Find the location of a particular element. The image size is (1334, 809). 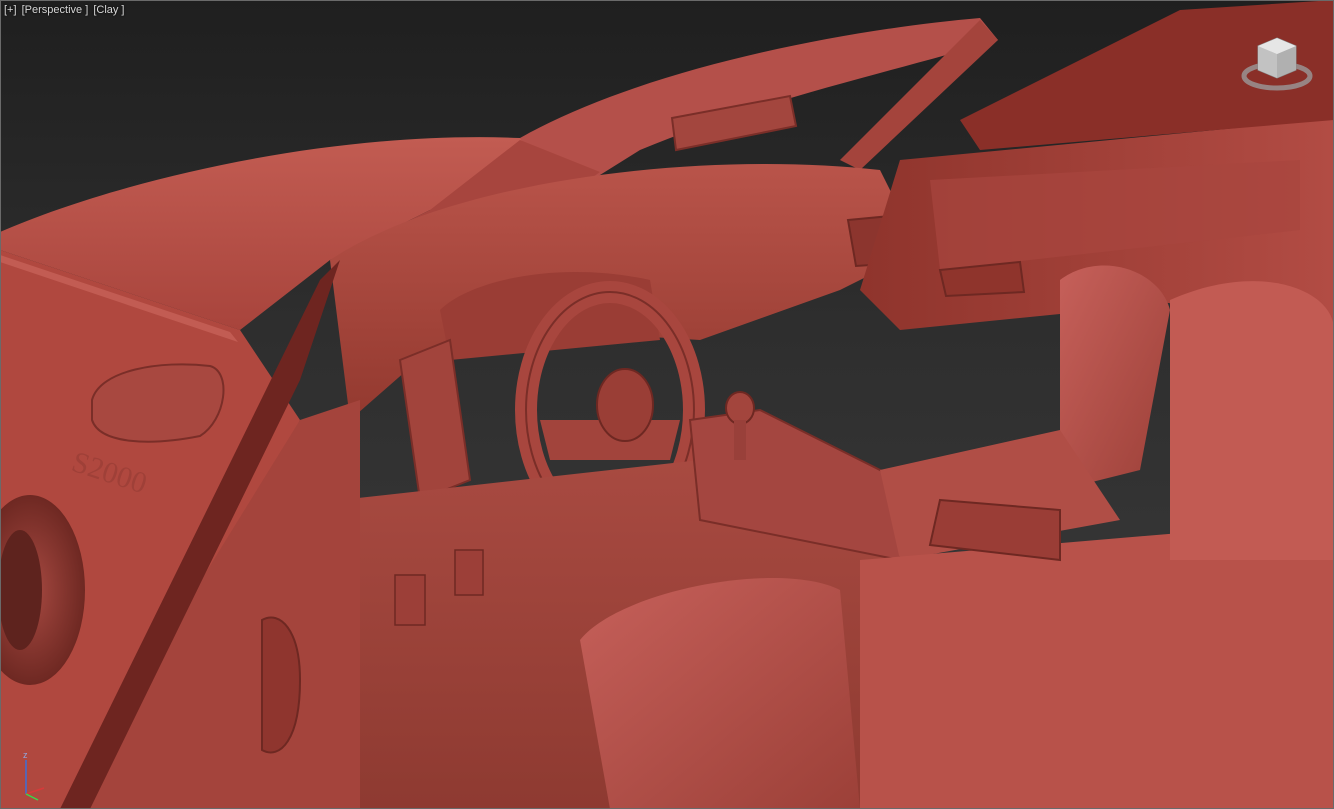

driver-seat-back is located at coordinates (1097, 664).